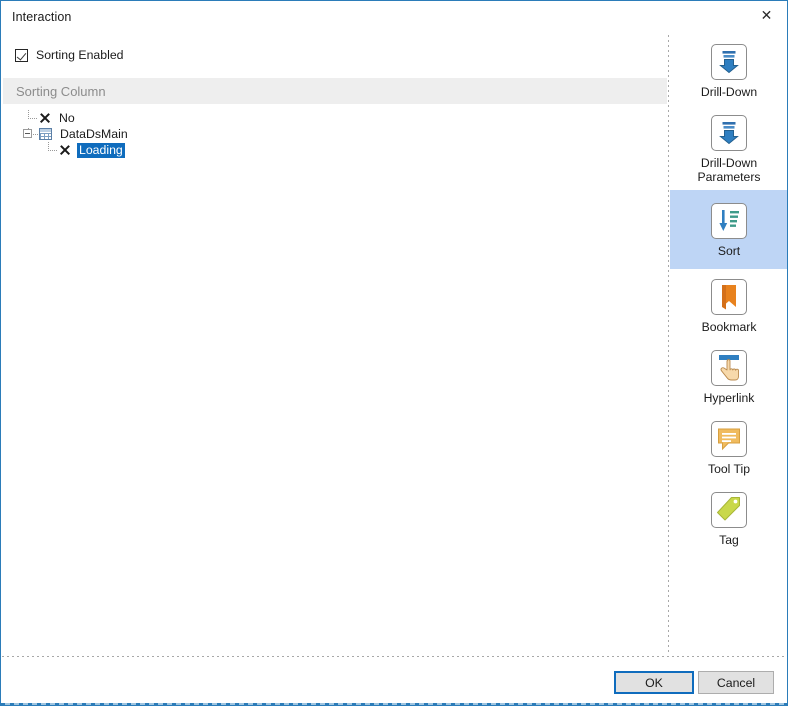  I want to click on sorting-enabled-checkbox-row: Sorting Enabled, so click(69, 55).